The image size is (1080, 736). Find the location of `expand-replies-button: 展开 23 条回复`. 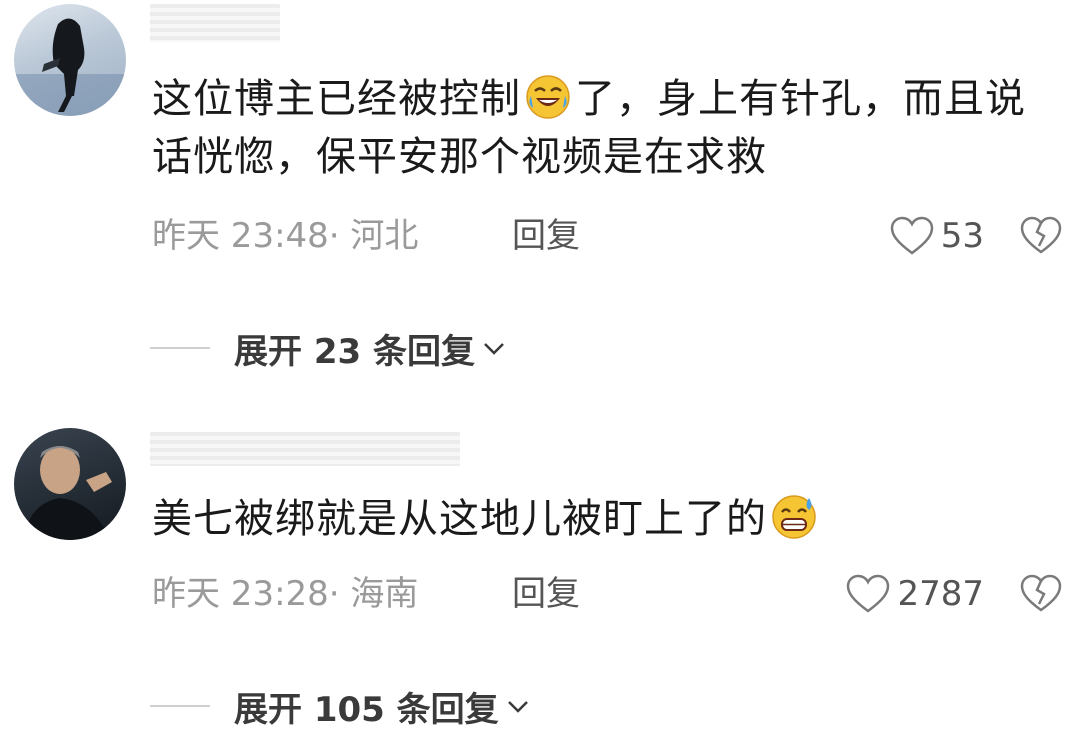

expand-replies-button: 展开 23 条回复 is located at coordinates (328, 349).